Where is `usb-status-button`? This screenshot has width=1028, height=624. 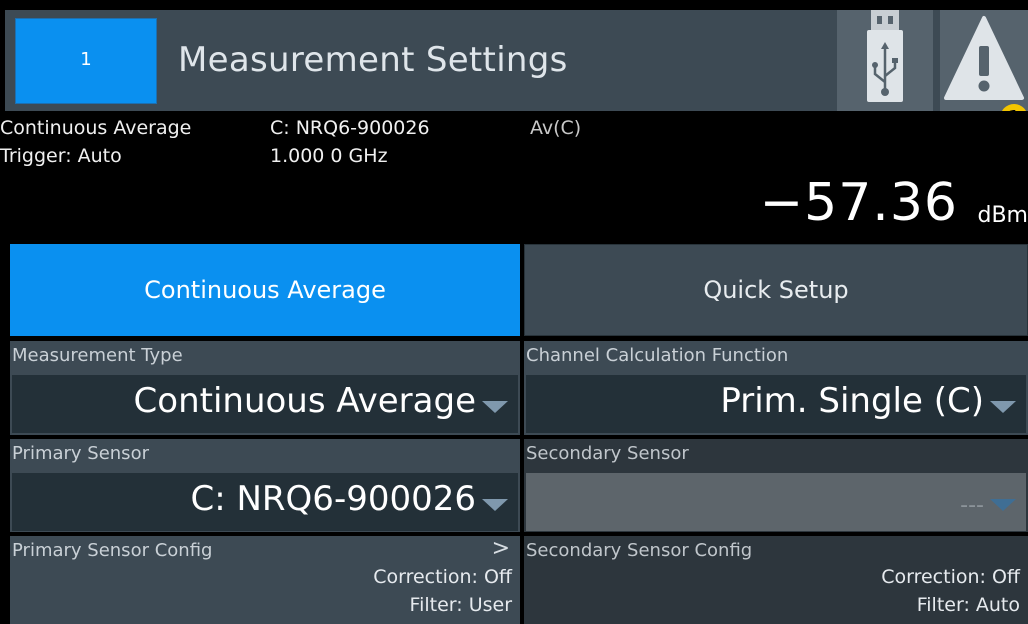 usb-status-button is located at coordinates (885, 60).